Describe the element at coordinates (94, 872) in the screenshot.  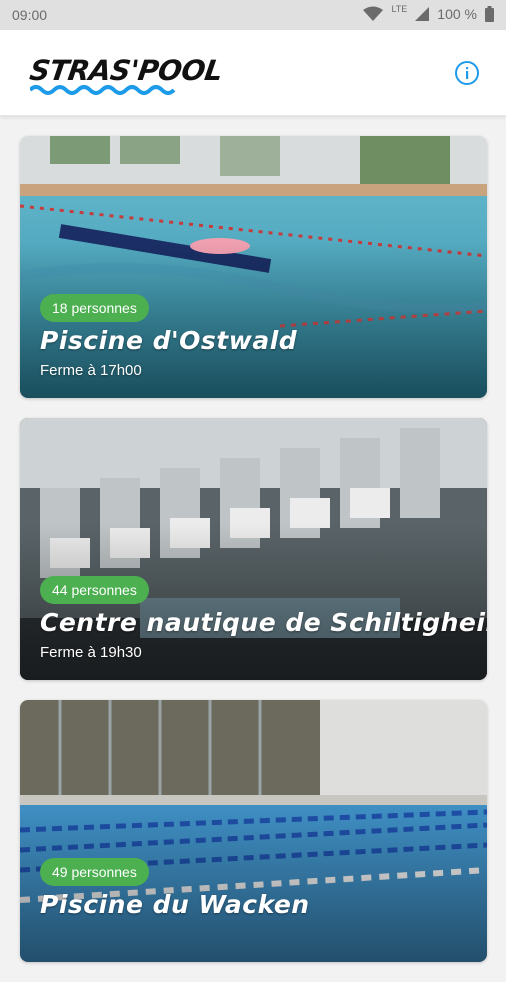
I see `occupancy-badge: 49 personnes` at that location.